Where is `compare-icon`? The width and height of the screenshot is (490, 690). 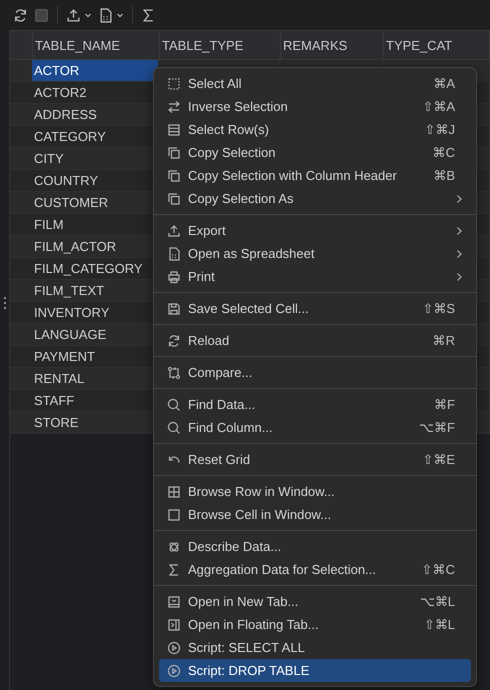
compare-icon is located at coordinates (174, 373).